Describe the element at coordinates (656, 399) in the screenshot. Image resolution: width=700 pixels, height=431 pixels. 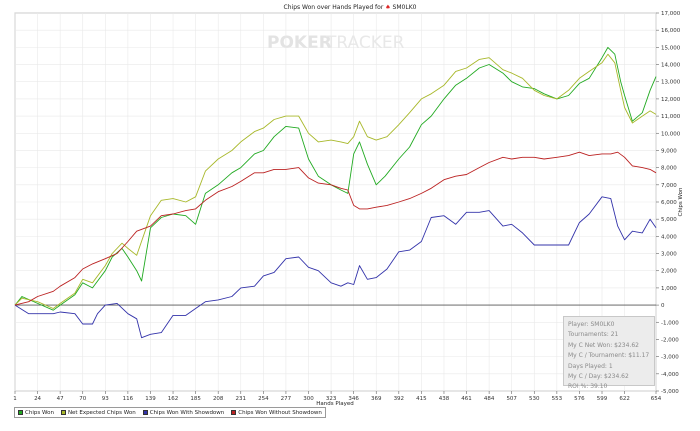
I see `x-tick-label: 654` at that location.